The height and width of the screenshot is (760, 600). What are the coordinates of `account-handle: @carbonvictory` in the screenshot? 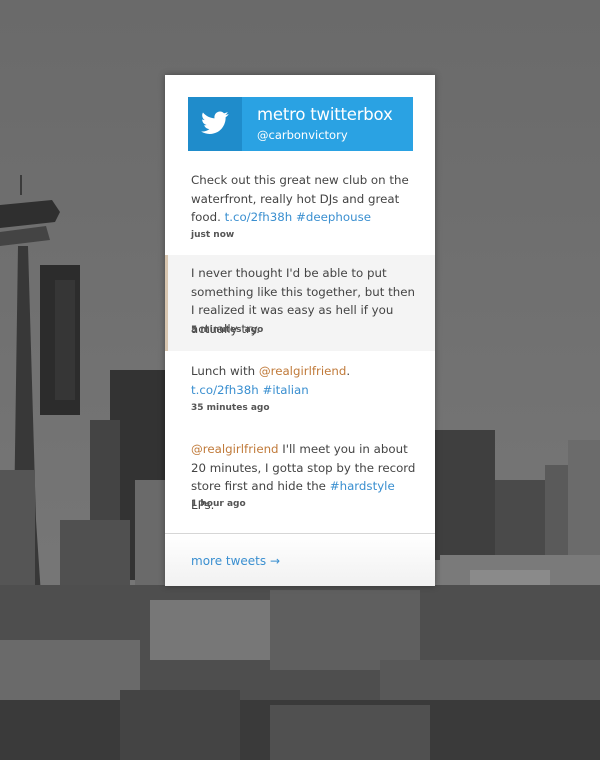 It's located at (302, 135).